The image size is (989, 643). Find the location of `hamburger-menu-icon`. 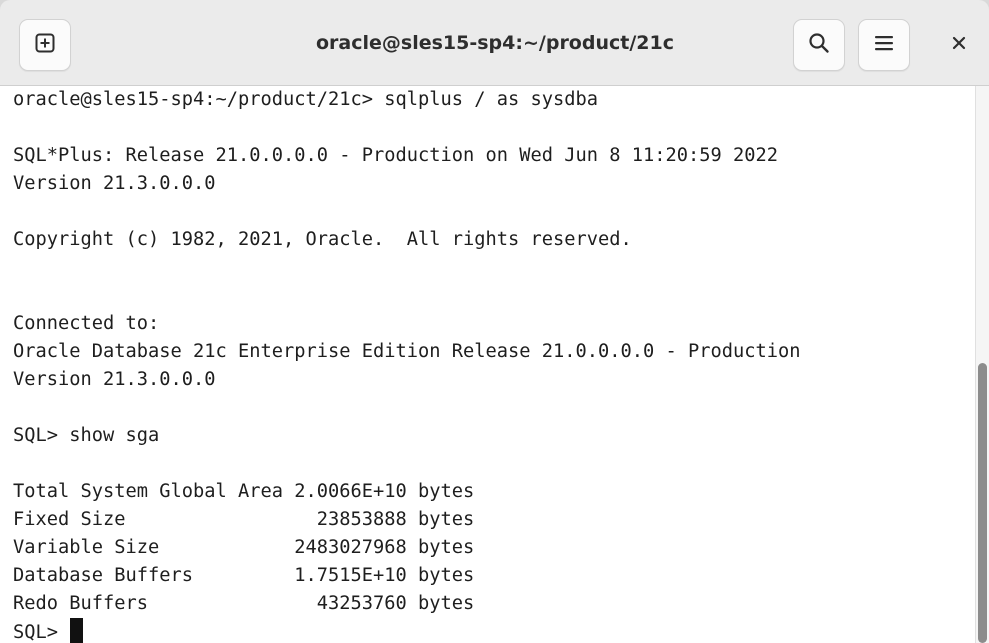

hamburger-menu-icon is located at coordinates (884, 45).